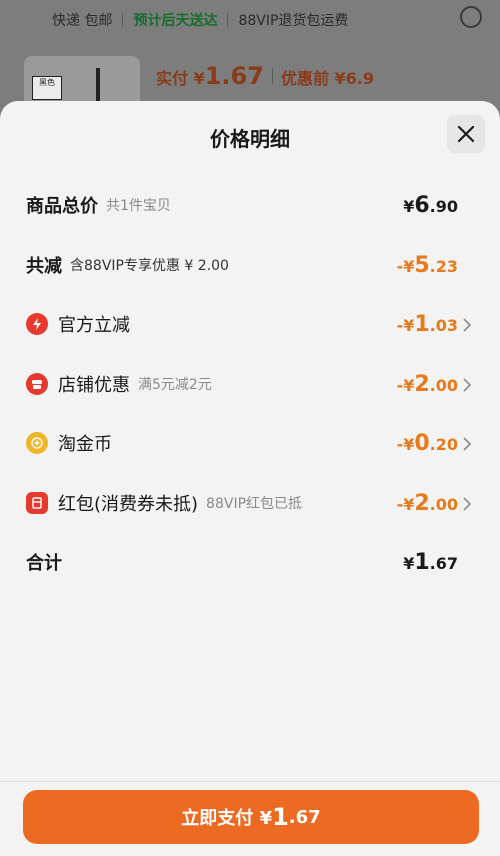 The height and width of the screenshot is (856, 500). Describe the element at coordinates (138, 206) in the screenshot. I see `row-note: 共1件宝贝` at that location.